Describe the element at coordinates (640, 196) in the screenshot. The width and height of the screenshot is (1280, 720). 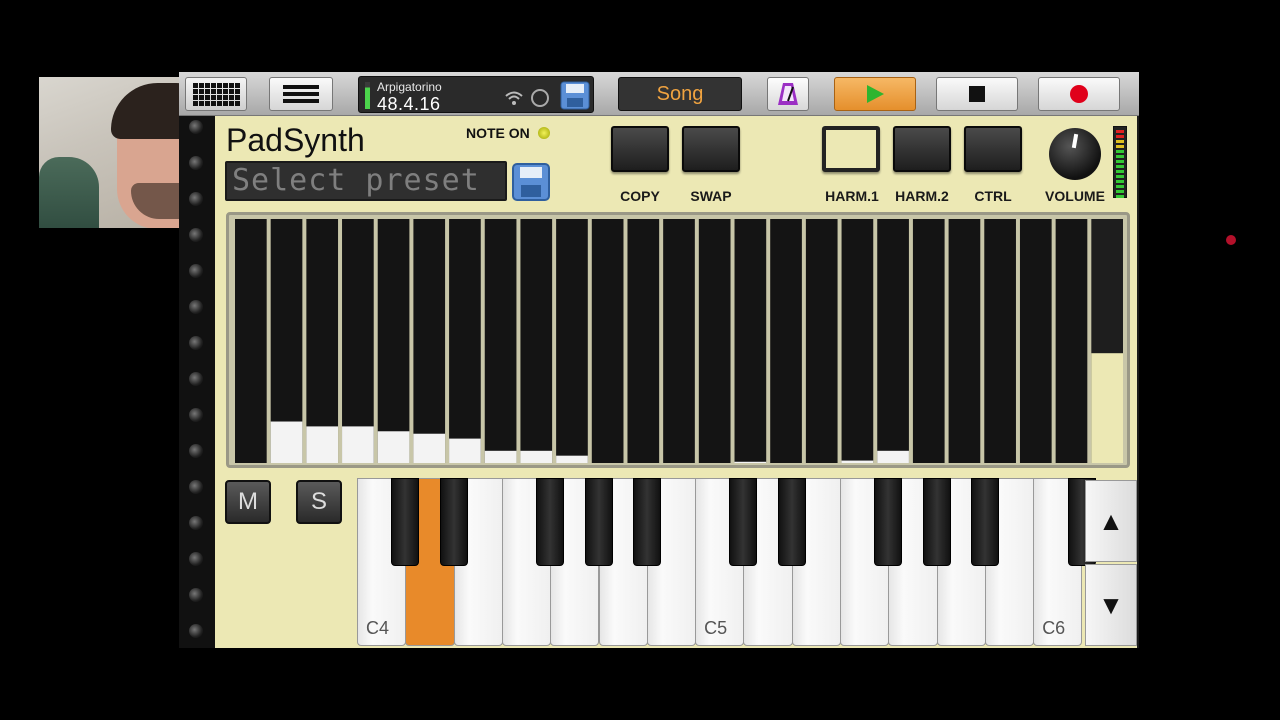
I see `copy-label: COPY` at that location.